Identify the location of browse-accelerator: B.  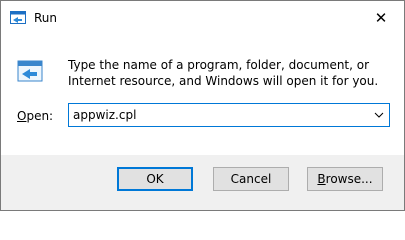
(321, 179).